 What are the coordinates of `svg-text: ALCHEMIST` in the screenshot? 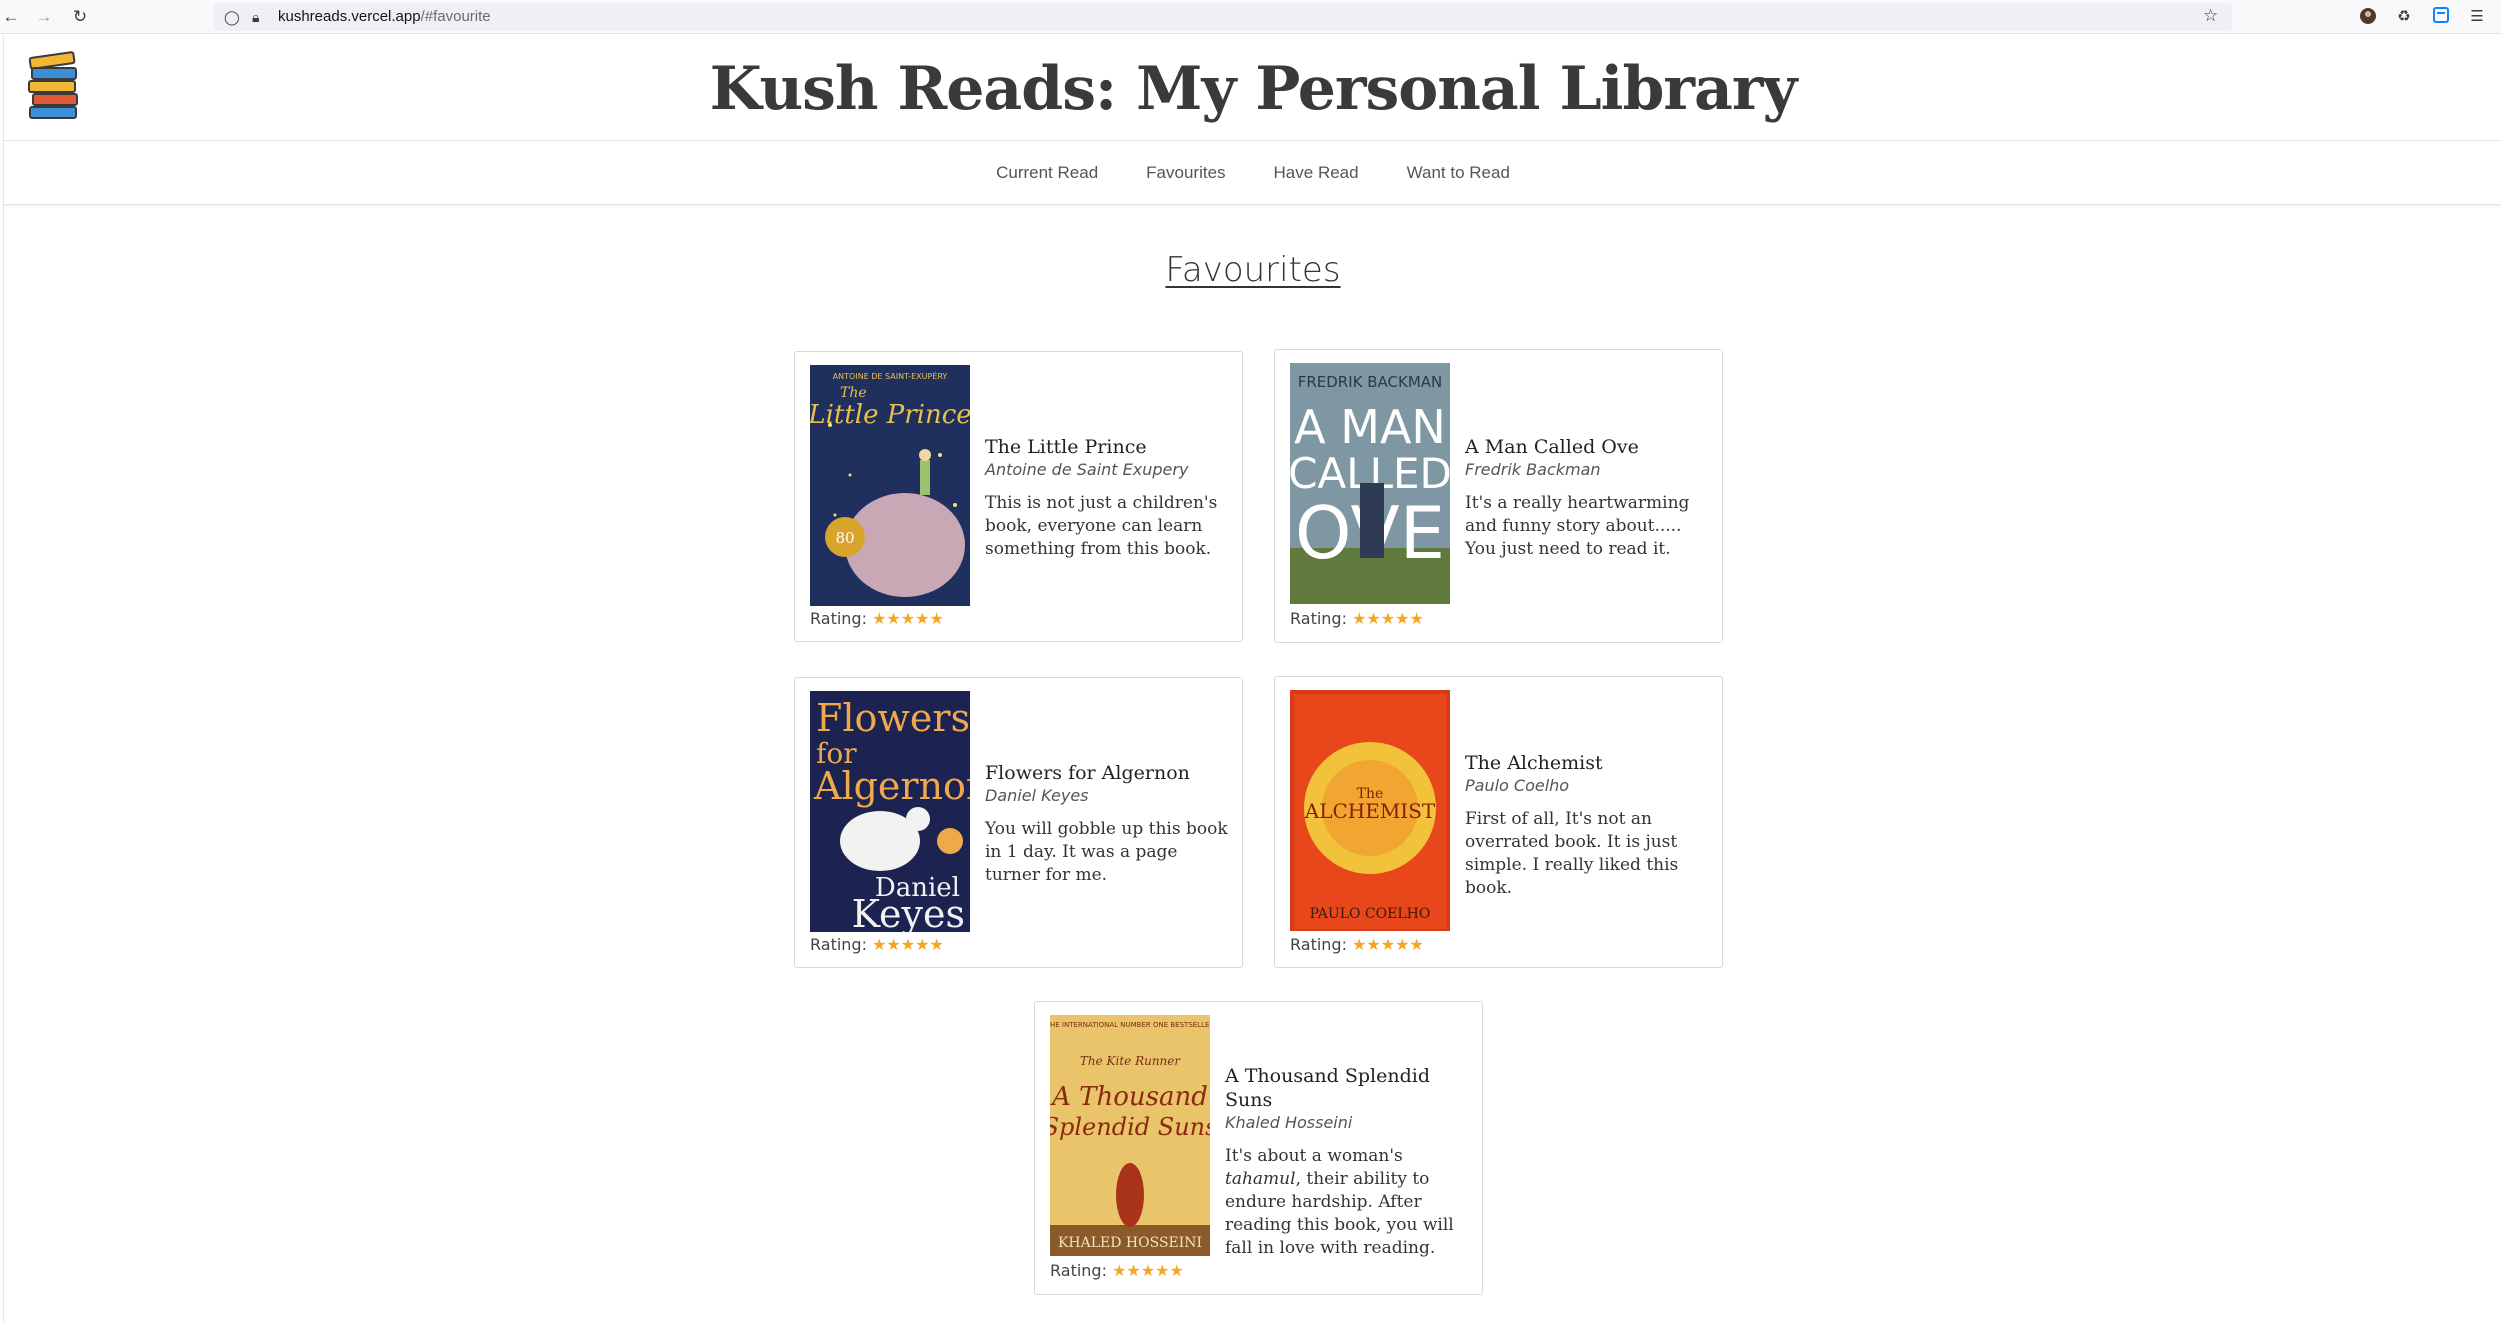 It's located at (1370, 811).